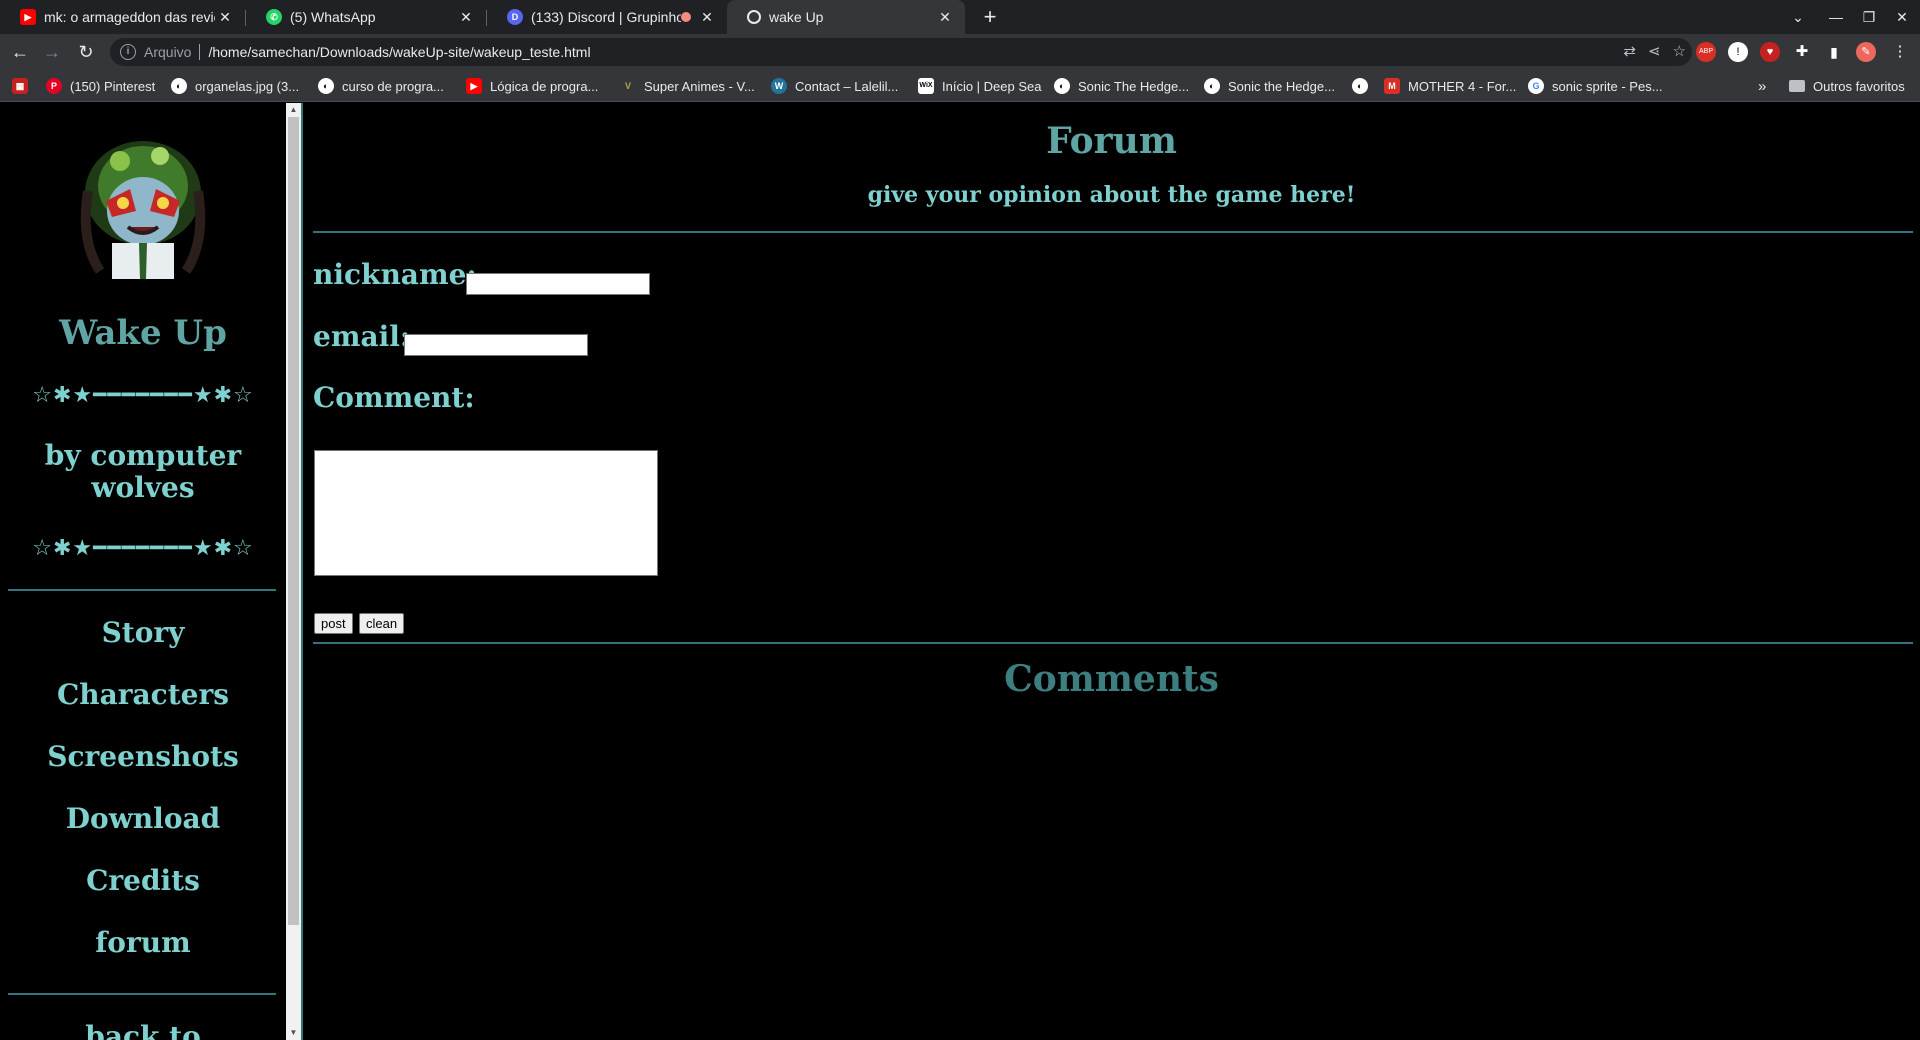 The image size is (1920, 1040). What do you see at coordinates (333, 623) in the screenshot?
I see `post-button: post` at bounding box center [333, 623].